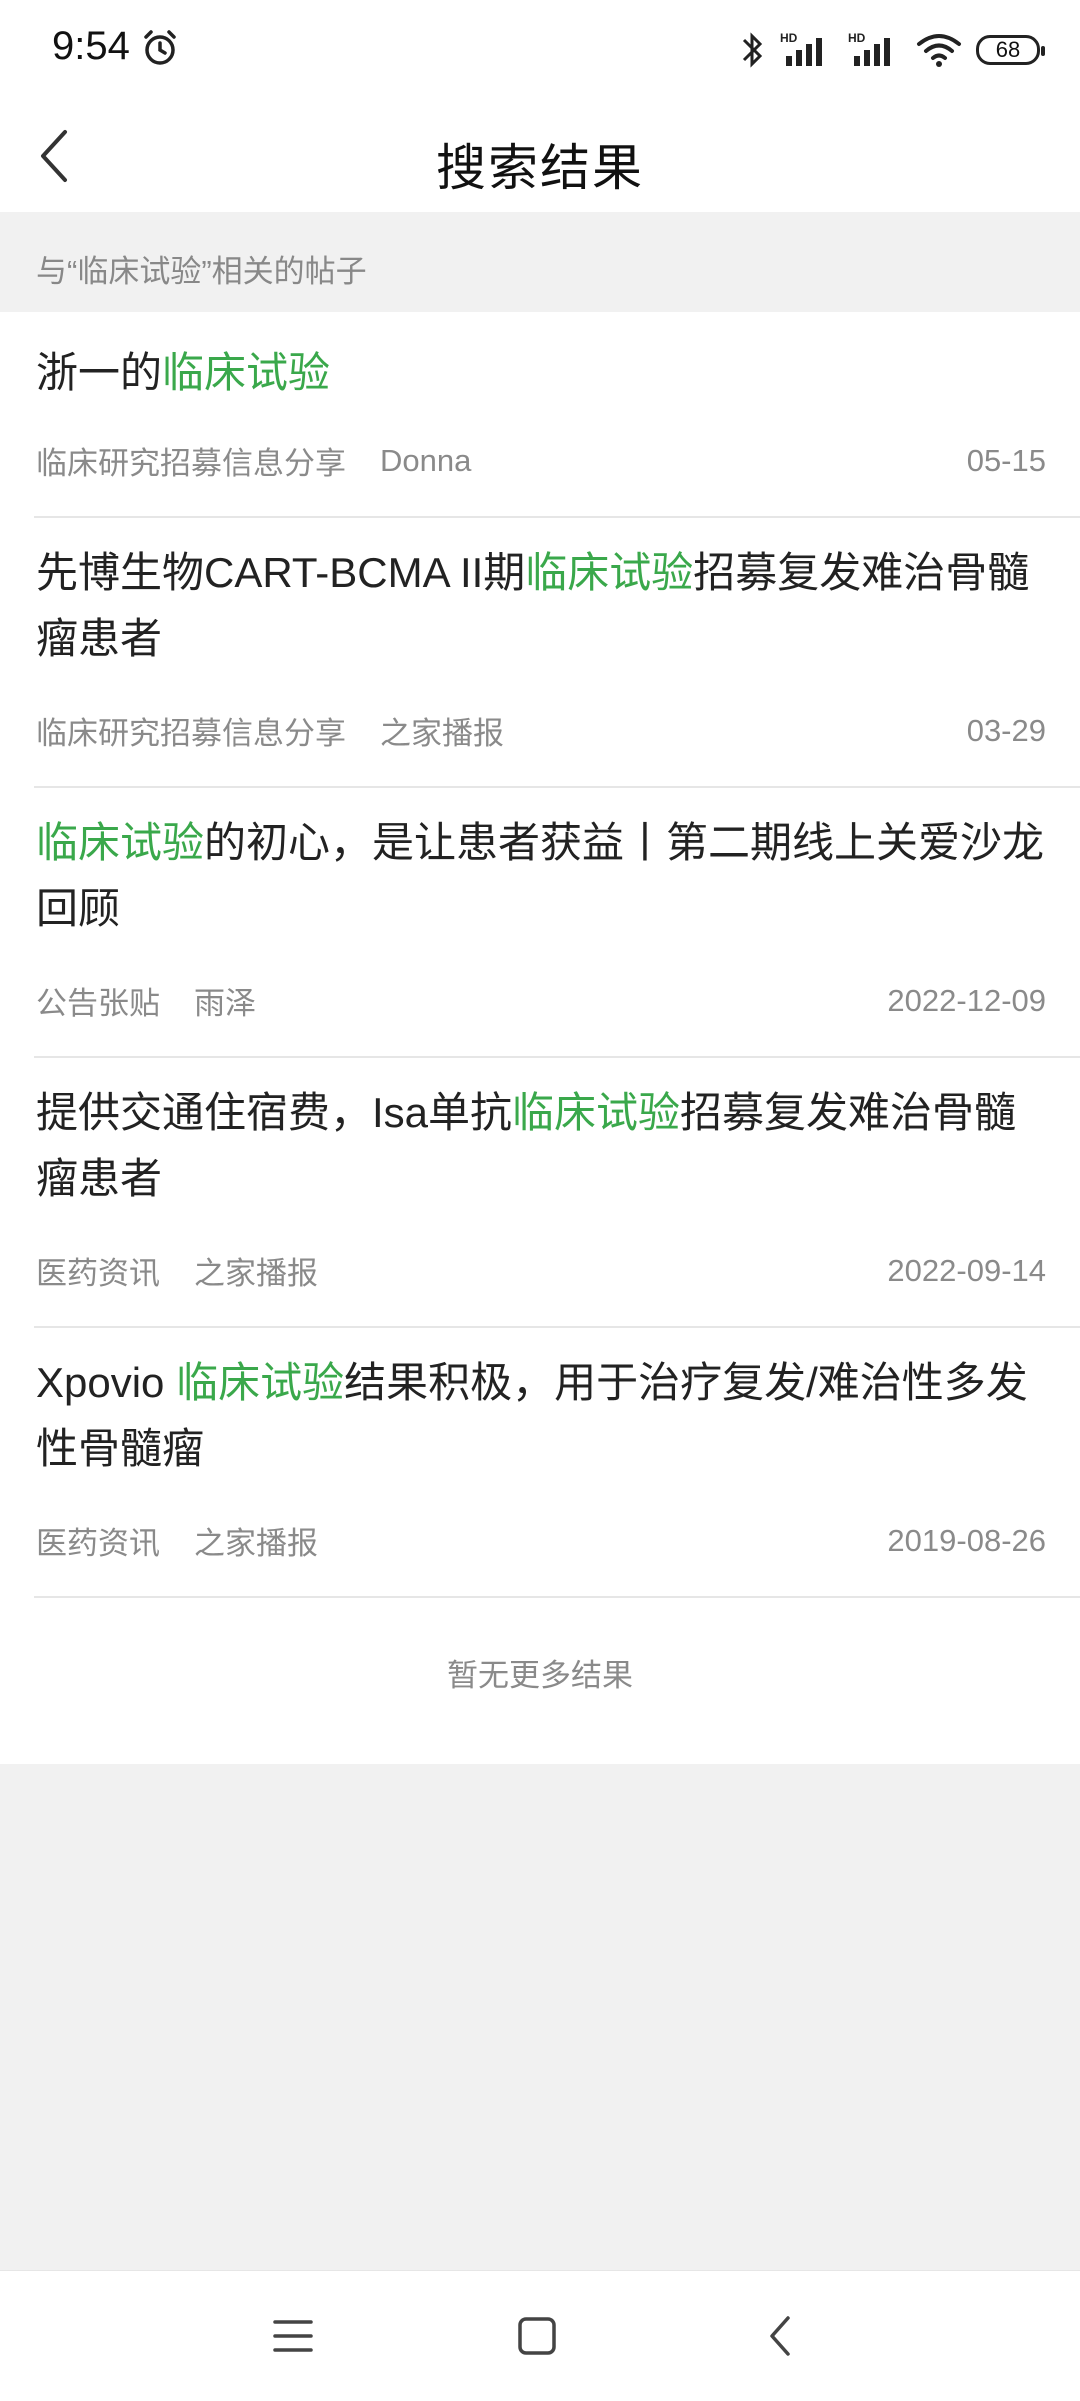 The image size is (1080, 2401). What do you see at coordinates (541, 1540) in the screenshot?
I see `post-meta: 医药资讯 之家播报 2019-08-26` at bounding box center [541, 1540].